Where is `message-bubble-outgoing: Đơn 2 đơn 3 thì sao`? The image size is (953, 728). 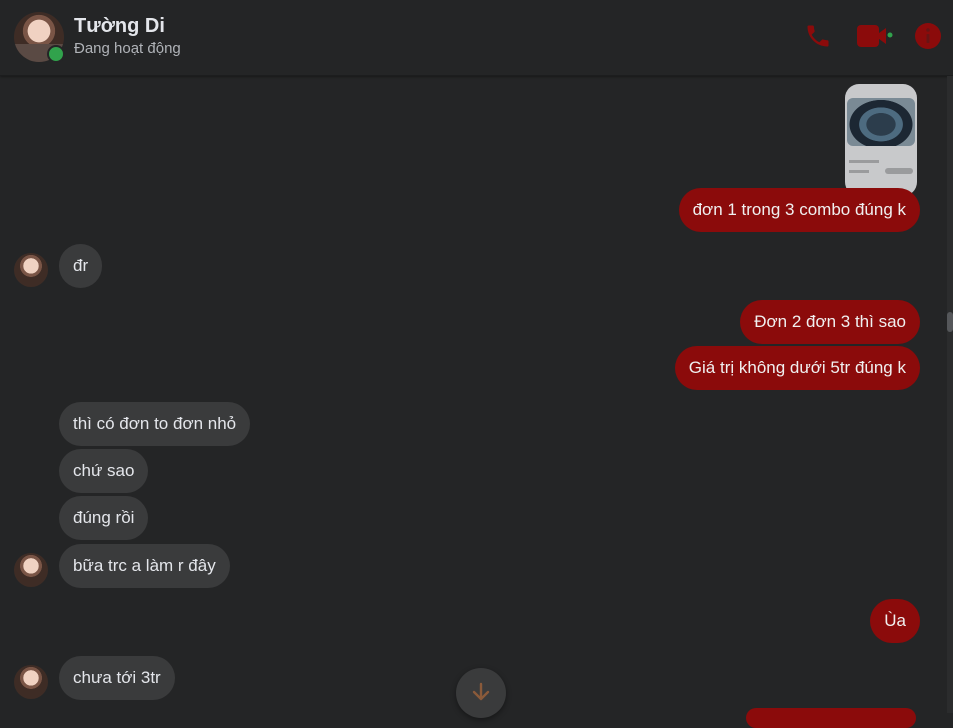 message-bubble-outgoing: Đơn 2 đơn 3 thì sao is located at coordinates (830, 322).